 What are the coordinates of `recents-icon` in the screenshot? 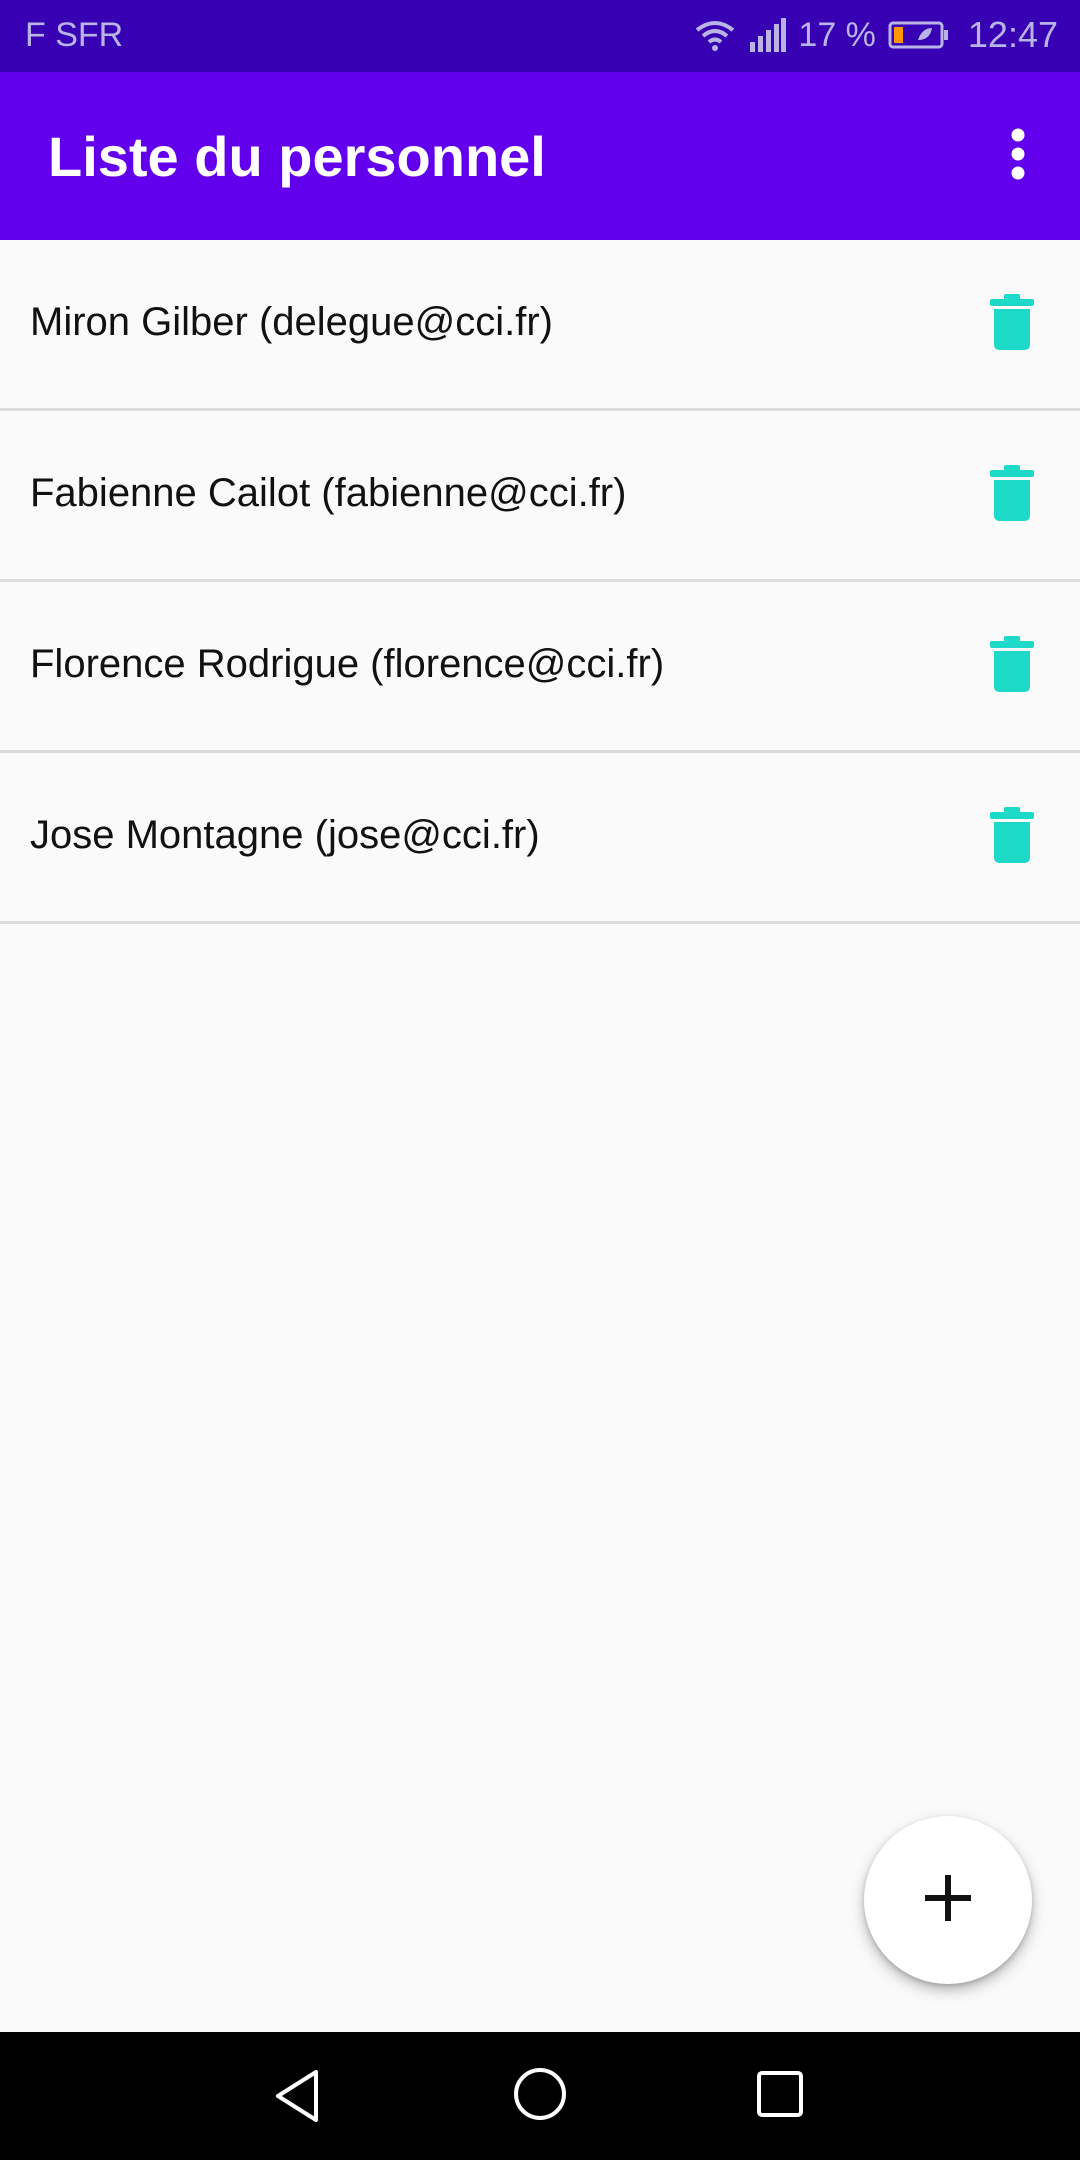 It's located at (780, 2096).